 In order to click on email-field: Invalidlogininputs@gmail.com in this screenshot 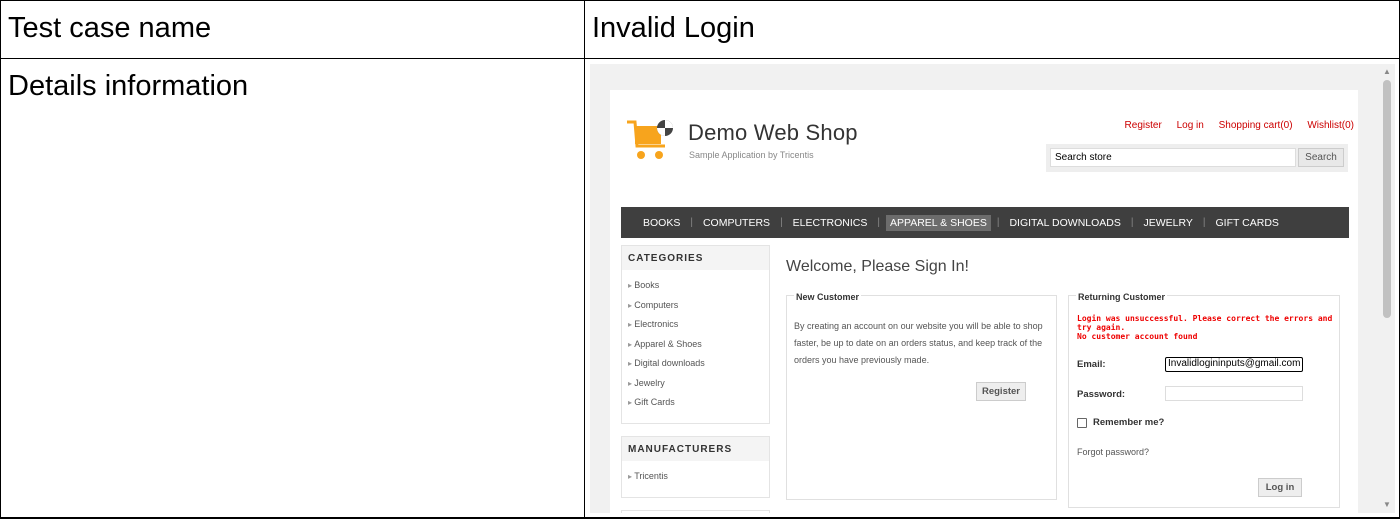, I will do `click(1234, 364)`.